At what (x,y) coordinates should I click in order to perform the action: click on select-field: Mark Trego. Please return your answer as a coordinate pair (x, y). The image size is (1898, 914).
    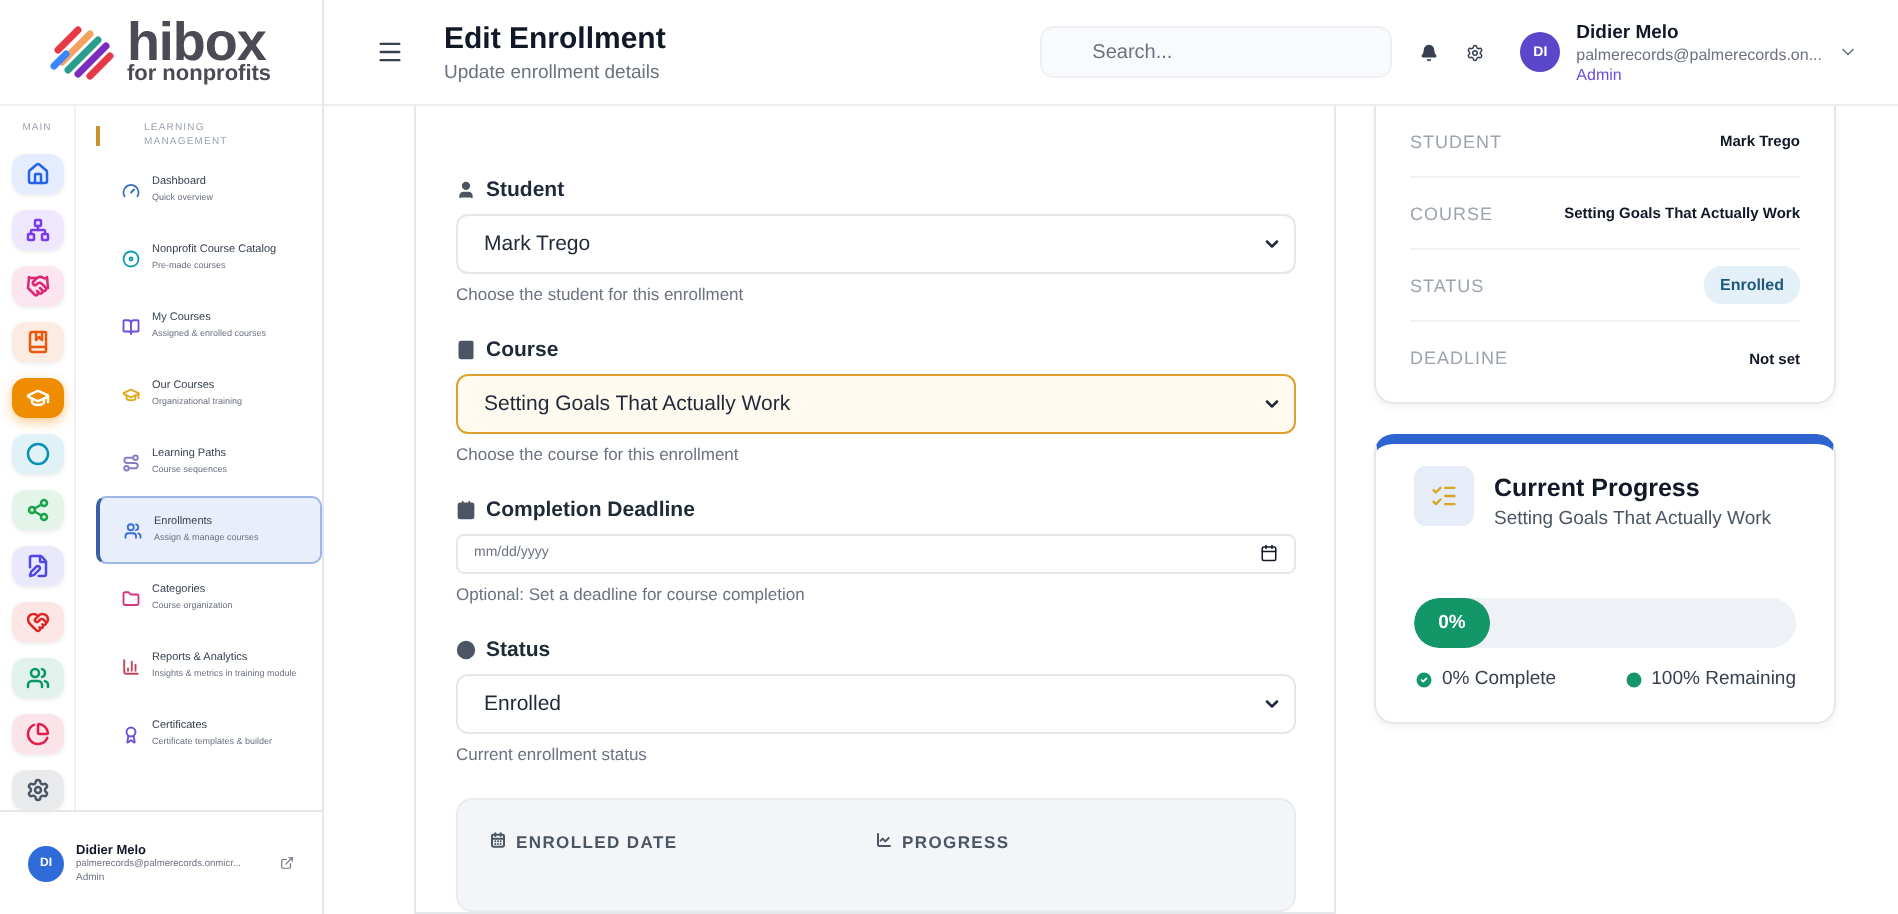
    Looking at the image, I should click on (876, 244).